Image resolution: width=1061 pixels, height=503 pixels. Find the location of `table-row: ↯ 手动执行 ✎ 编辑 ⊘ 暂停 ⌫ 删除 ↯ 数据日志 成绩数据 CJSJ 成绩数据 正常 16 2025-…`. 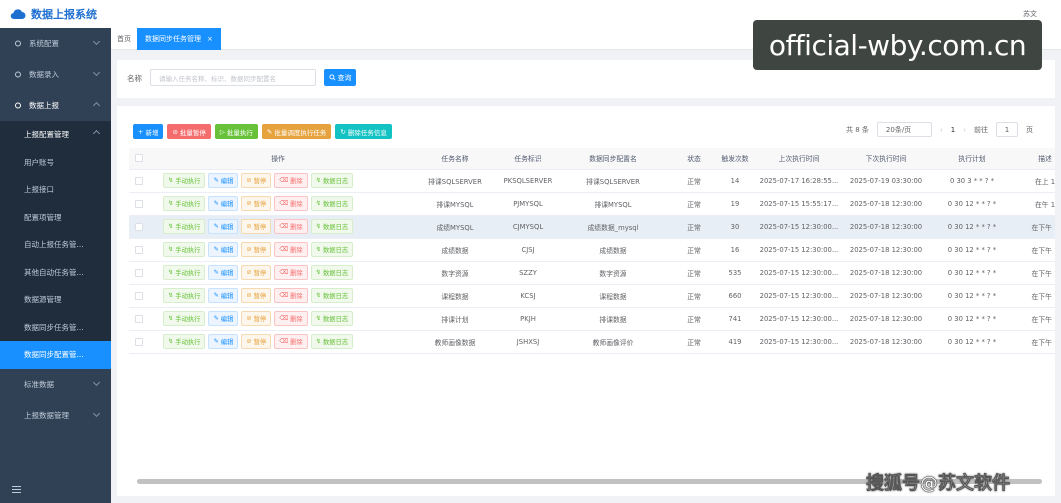

table-row: ↯ 手动执行 ✎ 编辑 ⊘ 暂停 ⌫ 删除 ↯ 数据日志 成绩数据 CJSJ 成绩数据 正常 16 2025-… is located at coordinates (592, 250).